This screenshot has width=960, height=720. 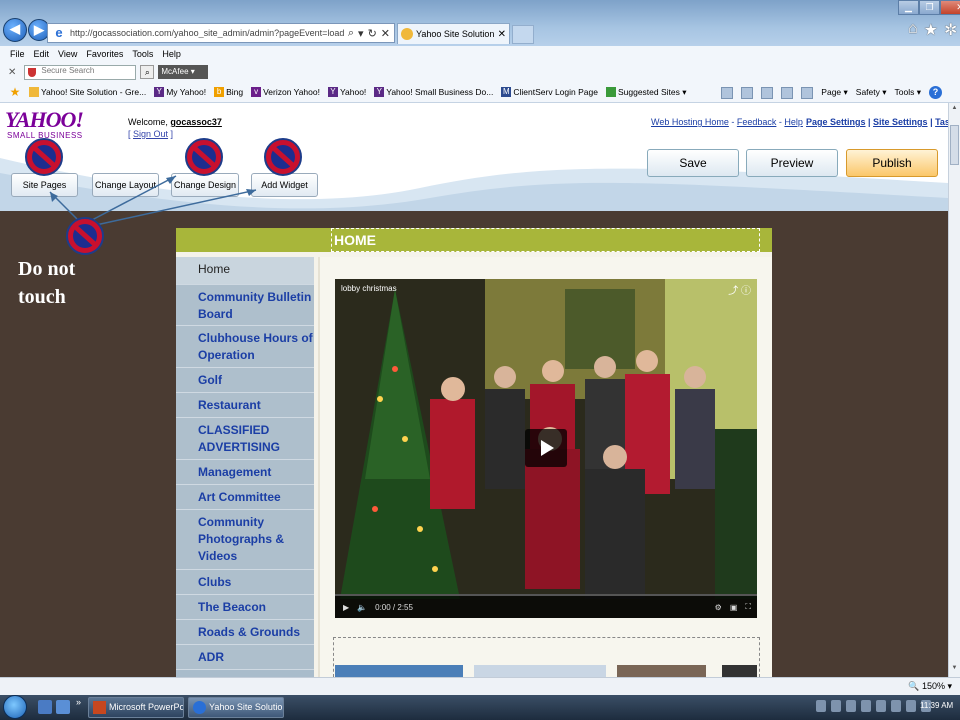 I want to click on show-desktop-icon, so click(x=45, y=707).